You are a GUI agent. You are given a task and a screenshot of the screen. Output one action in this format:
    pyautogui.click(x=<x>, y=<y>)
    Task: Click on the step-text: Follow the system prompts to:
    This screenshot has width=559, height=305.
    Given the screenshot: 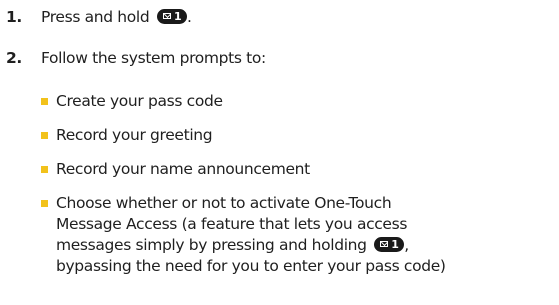 What is the action you would take?
    pyautogui.click(x=153, y=58)
    